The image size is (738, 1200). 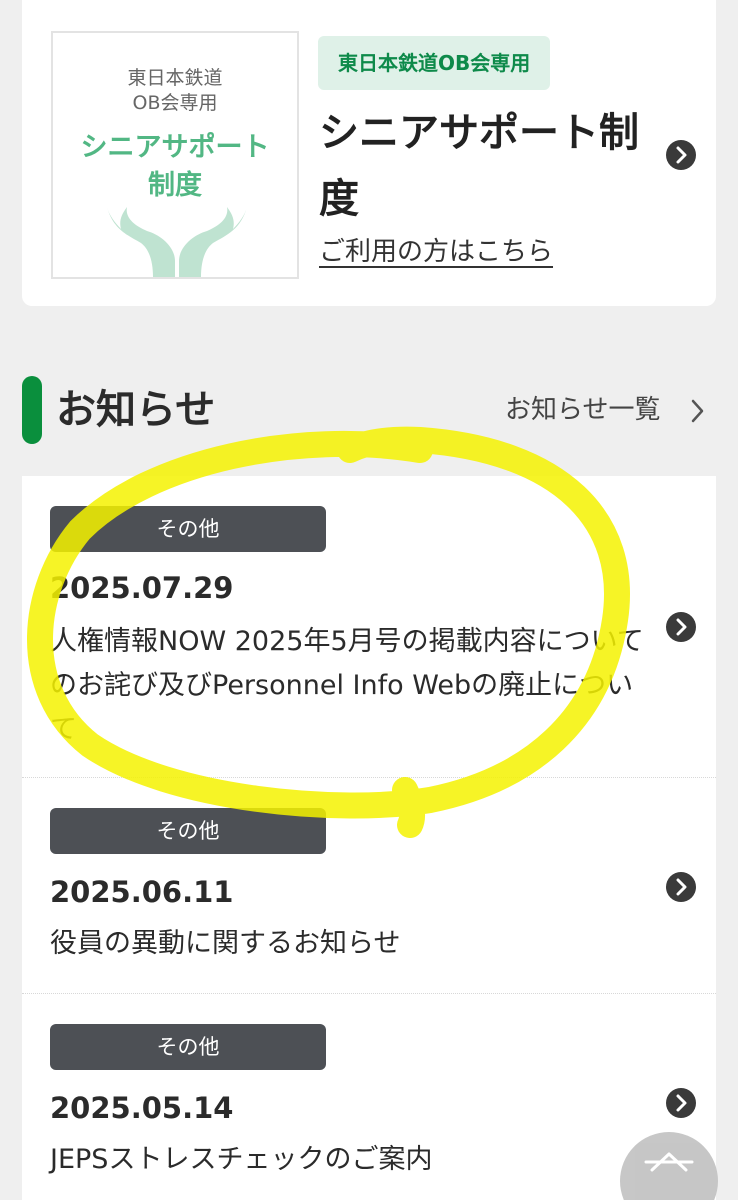 I want to click on thumbnail-line-1: 東日本鉄道, so click(x=175, y=78).